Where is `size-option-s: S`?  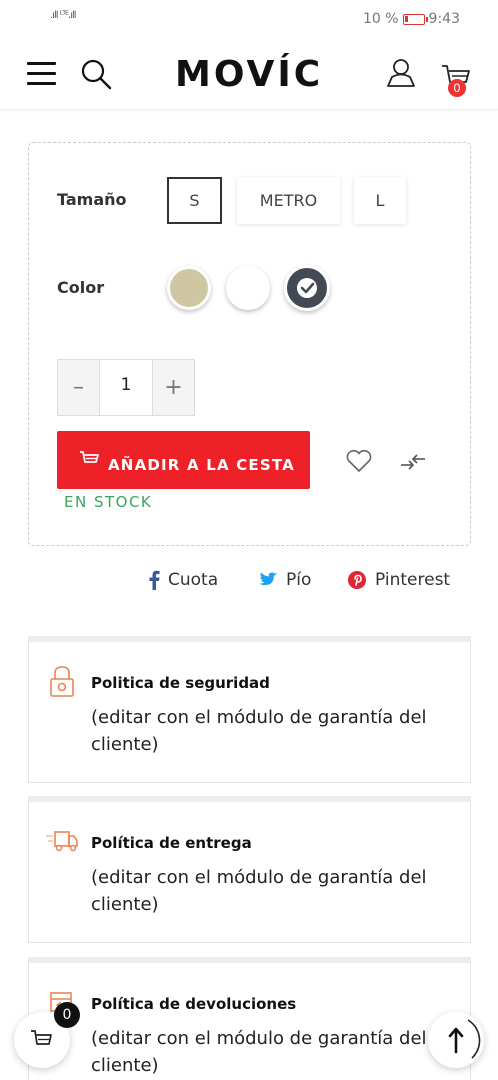 size-option-s: S is located at coordinates (194, 200).